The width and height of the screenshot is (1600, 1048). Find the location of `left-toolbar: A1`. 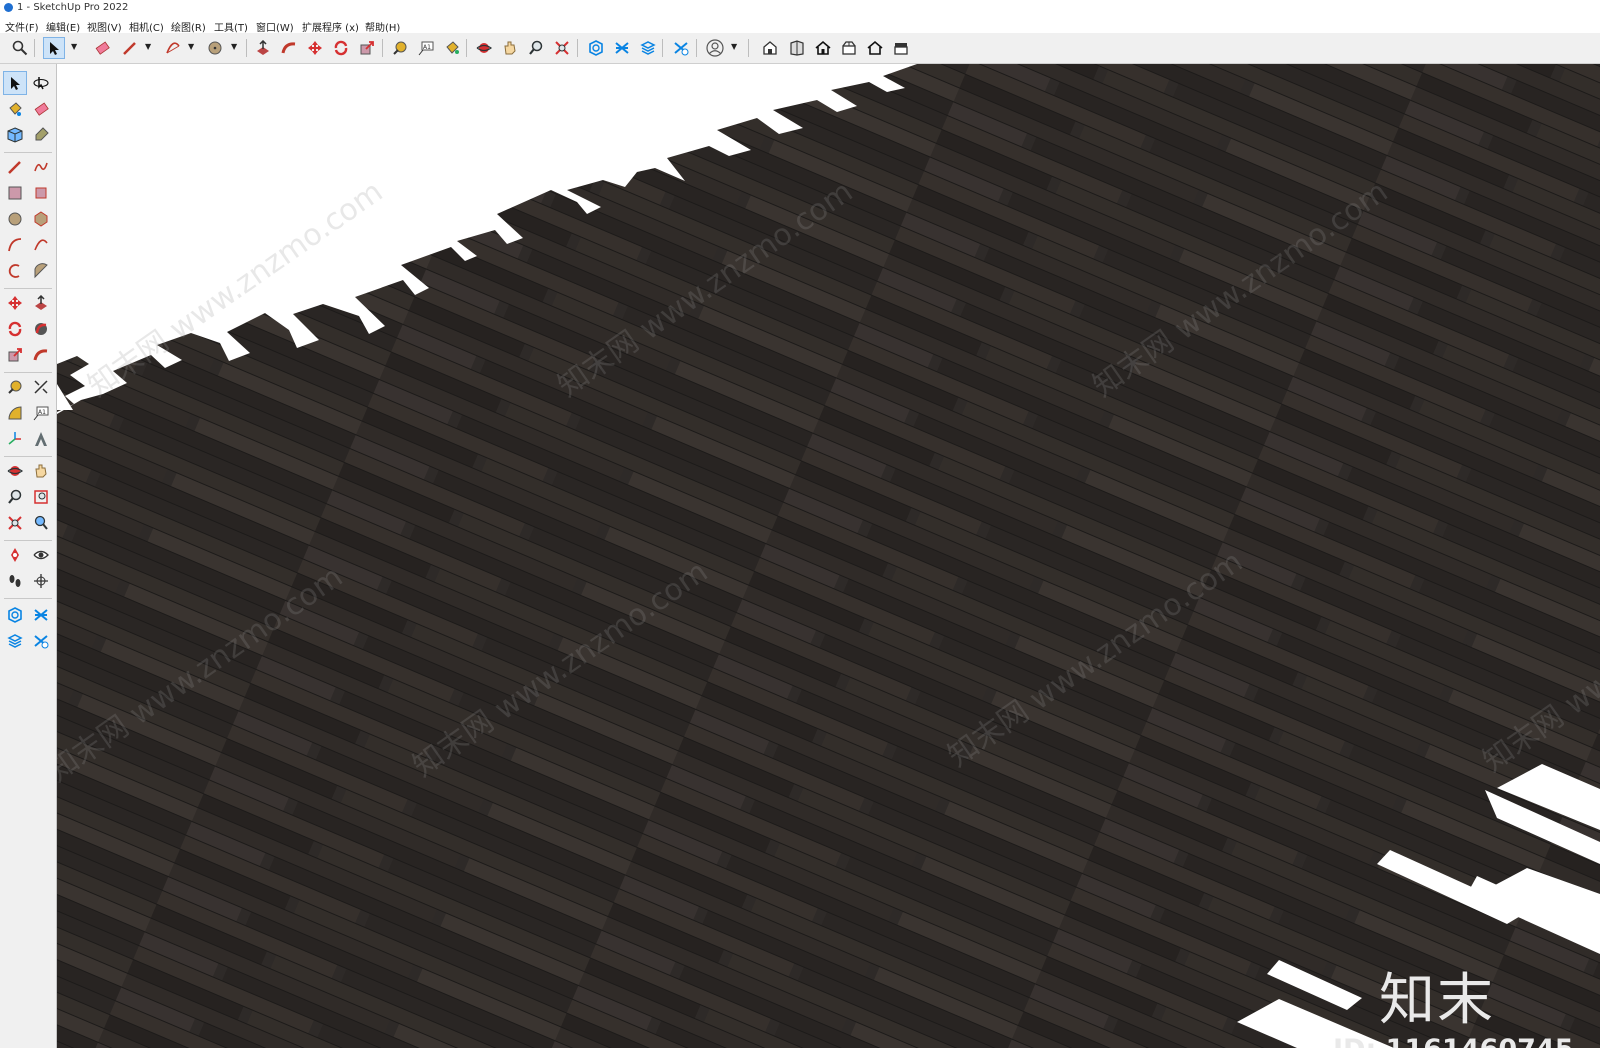

left-toolbar: A1 is located at coordinates (28, 556).